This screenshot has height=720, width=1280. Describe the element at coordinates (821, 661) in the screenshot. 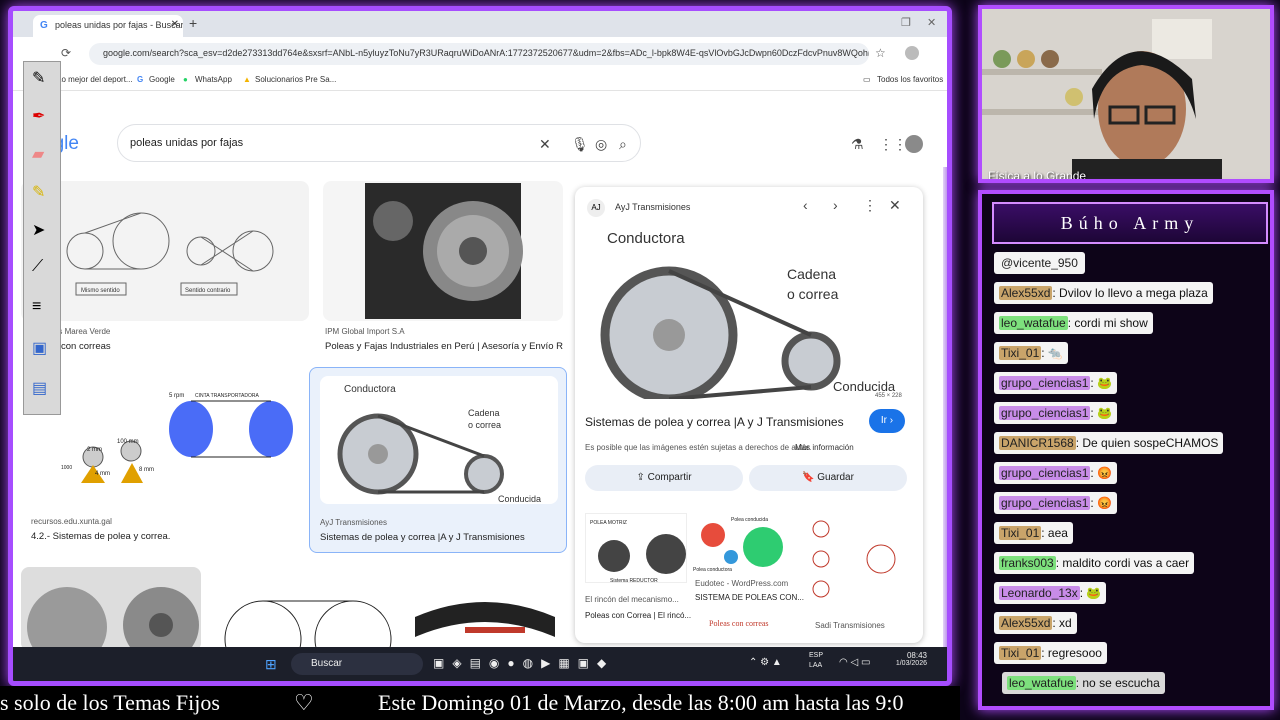

I see `language-indicator: ESP LAA` at that location.